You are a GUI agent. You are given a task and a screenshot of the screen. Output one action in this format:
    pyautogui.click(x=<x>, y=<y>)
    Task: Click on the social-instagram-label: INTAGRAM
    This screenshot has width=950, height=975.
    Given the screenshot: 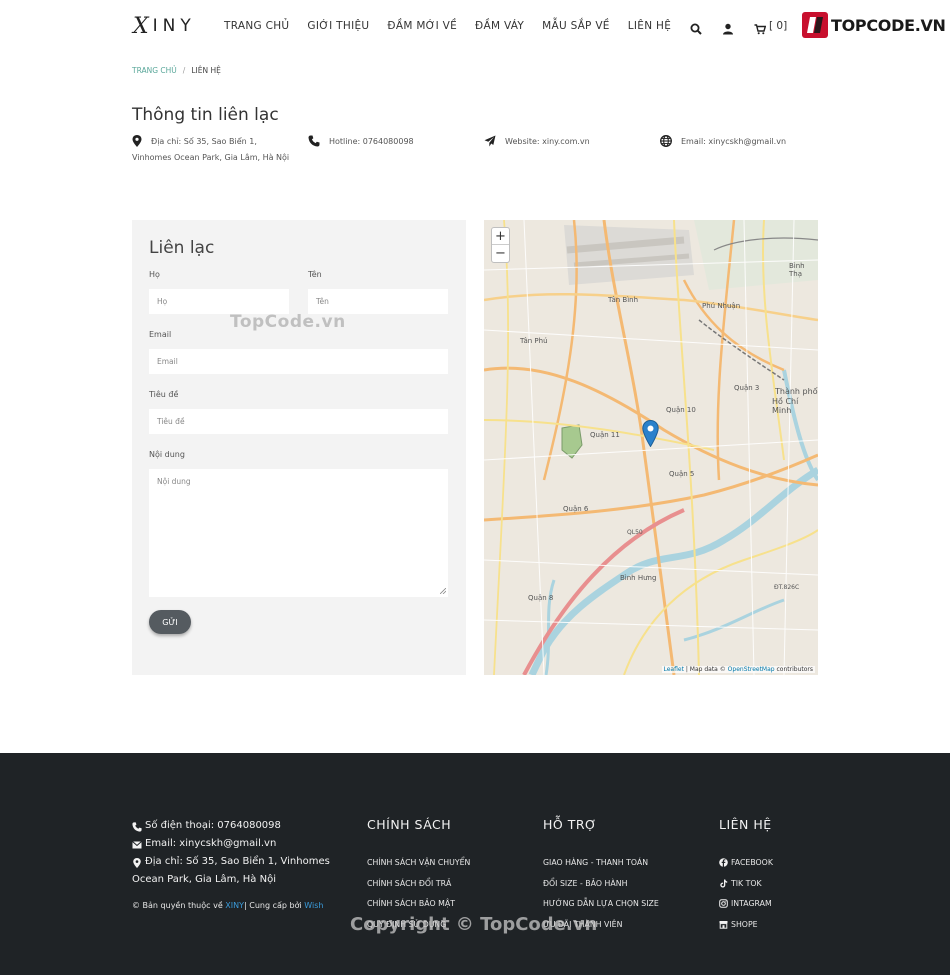 What is the action you would take?
    pyautogui.click(x=751, y=904)
    